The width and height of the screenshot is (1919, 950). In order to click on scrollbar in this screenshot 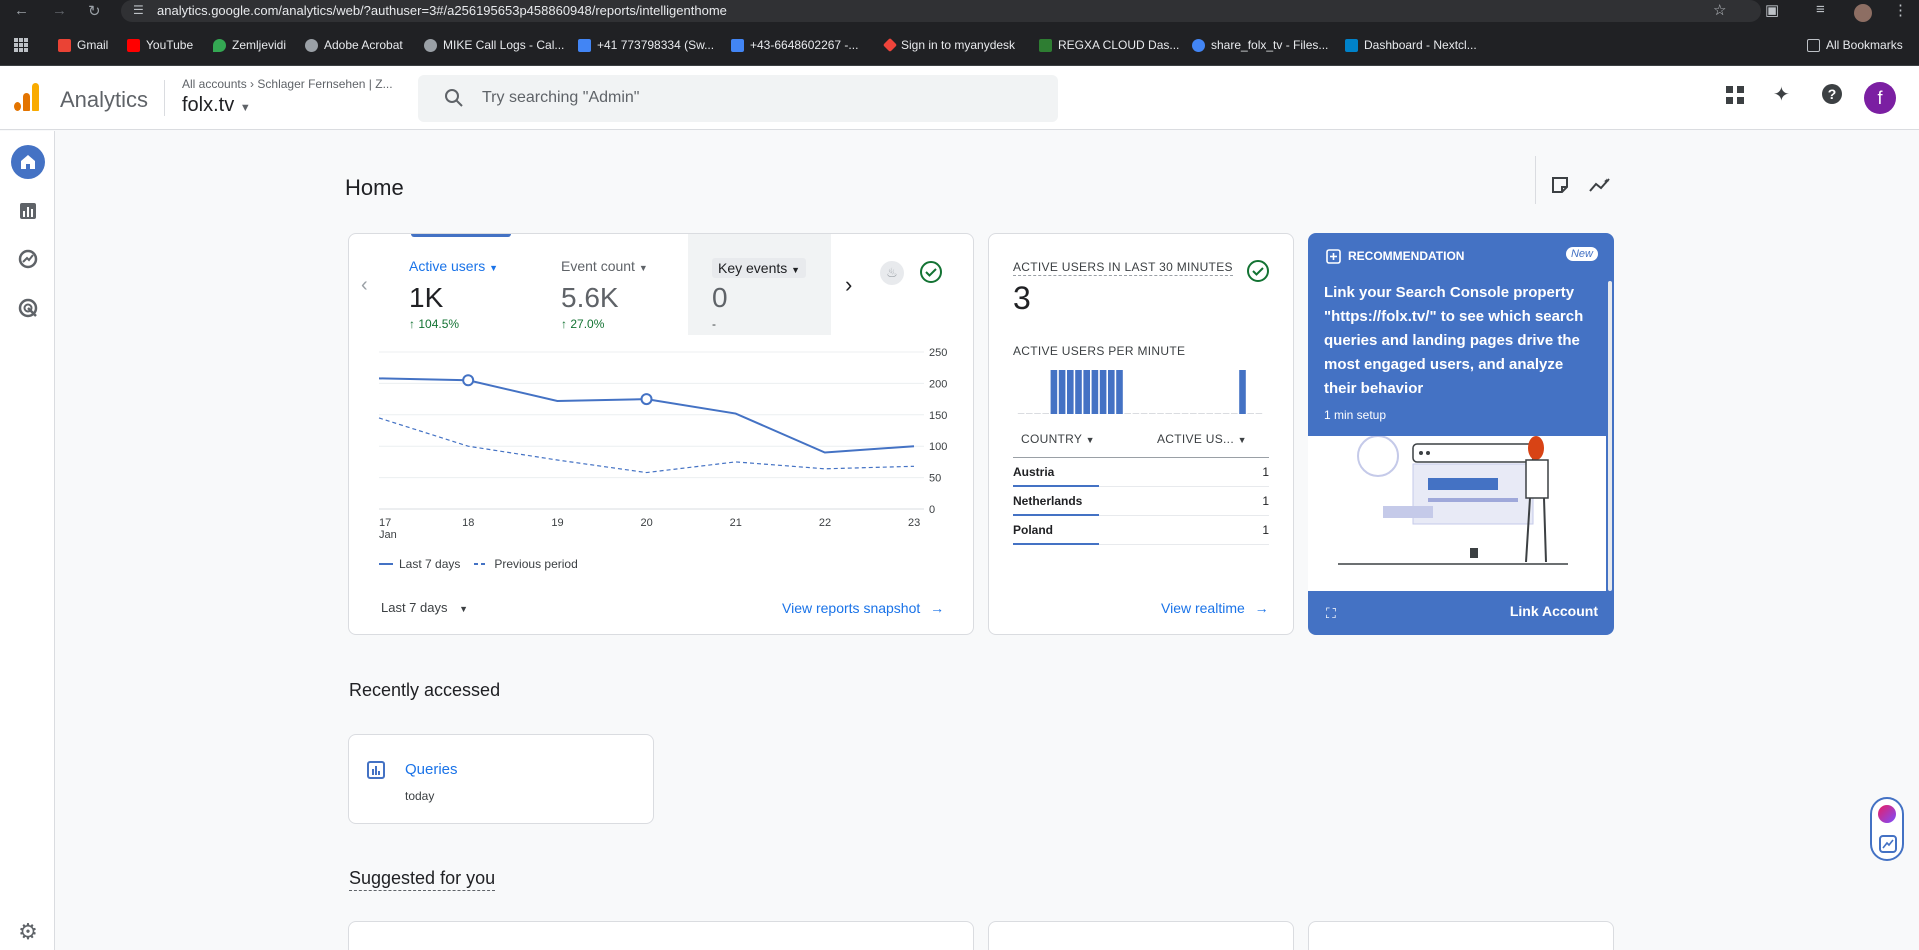, I will do `click(1610, 436)`.